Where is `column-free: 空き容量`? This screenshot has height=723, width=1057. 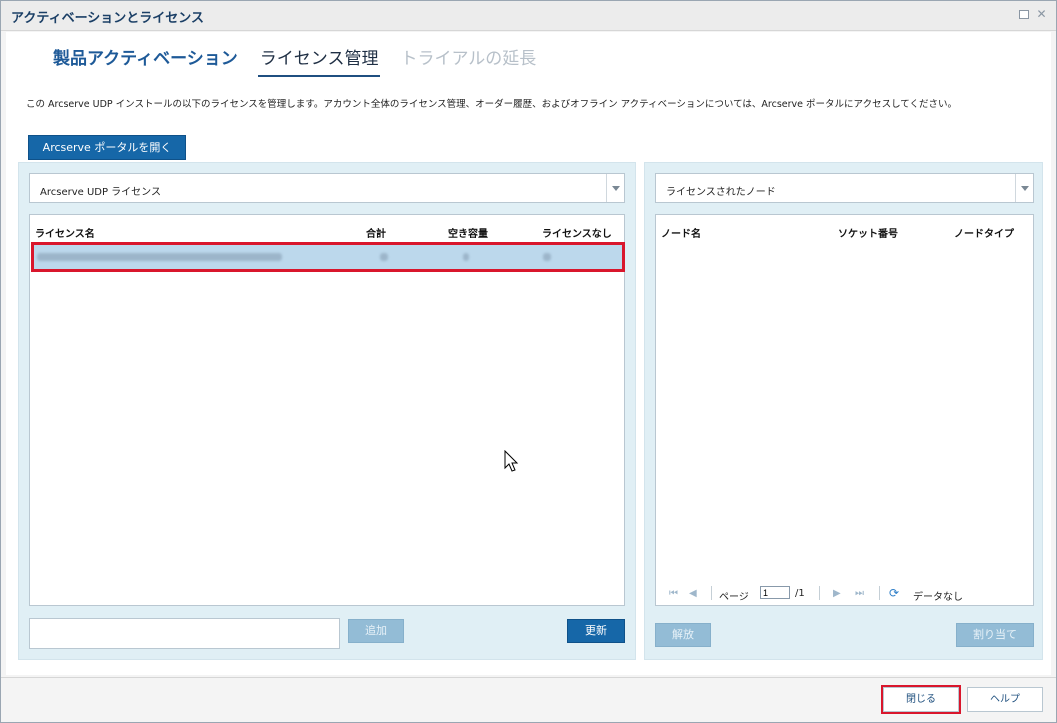
column-free: 空き容量 is located at coordinates (468, 232).